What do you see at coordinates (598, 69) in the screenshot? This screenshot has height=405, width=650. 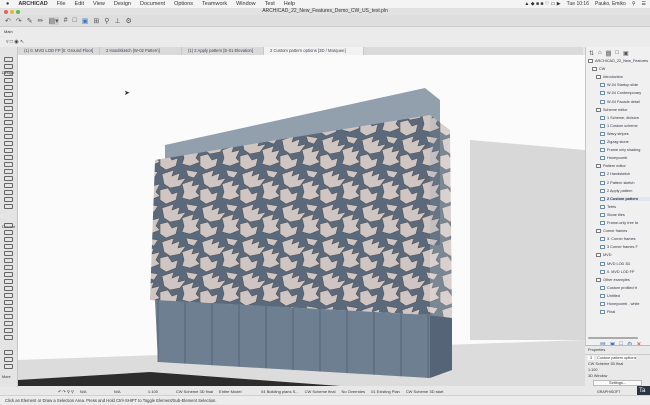 I see `navigator-item: CW` at bounding box center [598, 69].